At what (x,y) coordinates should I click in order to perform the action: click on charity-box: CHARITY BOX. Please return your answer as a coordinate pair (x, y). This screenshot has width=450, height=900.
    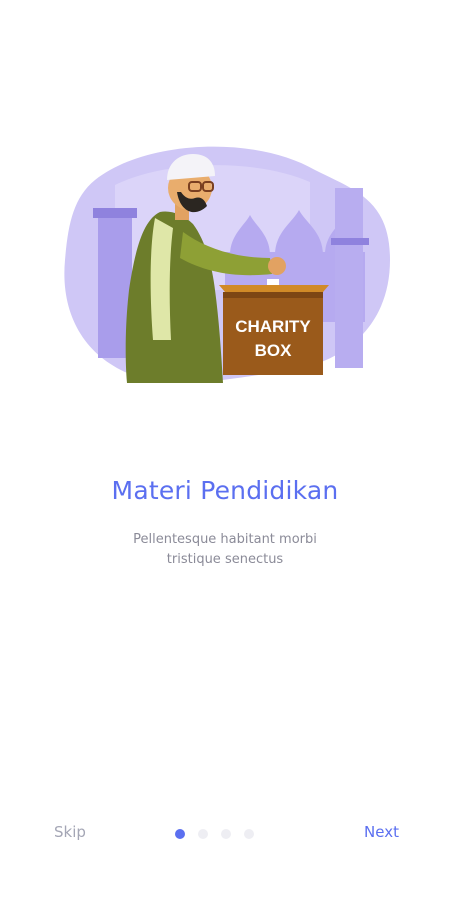
    Looking at the image, I should click on (274, 327).